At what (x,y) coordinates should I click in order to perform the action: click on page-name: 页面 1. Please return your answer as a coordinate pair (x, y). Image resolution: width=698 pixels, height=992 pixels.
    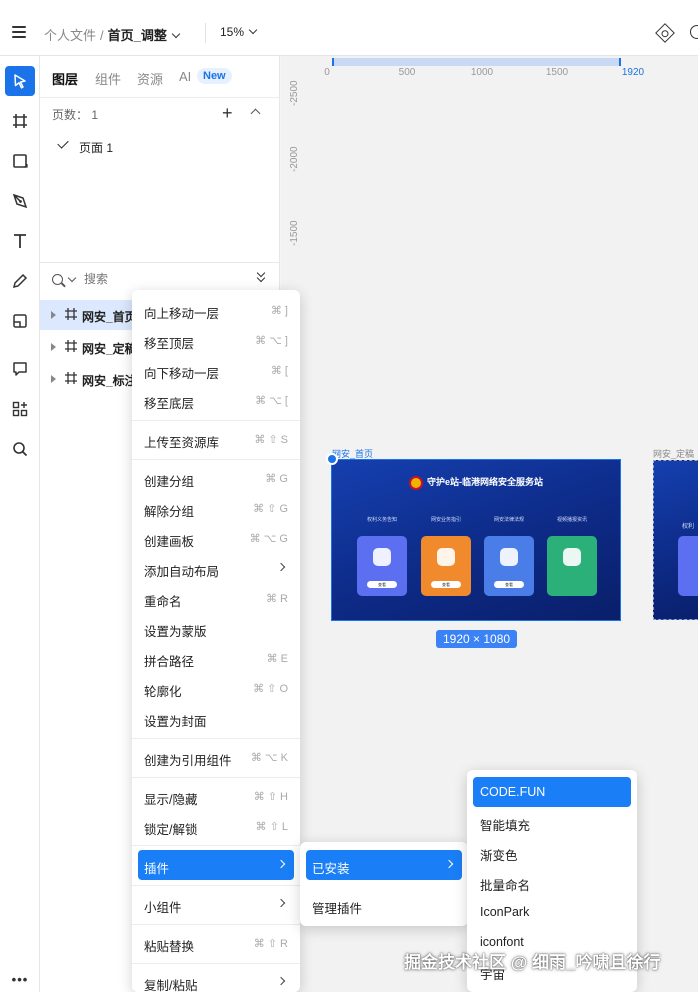
    Looking at the image, I should click on (96, 148).